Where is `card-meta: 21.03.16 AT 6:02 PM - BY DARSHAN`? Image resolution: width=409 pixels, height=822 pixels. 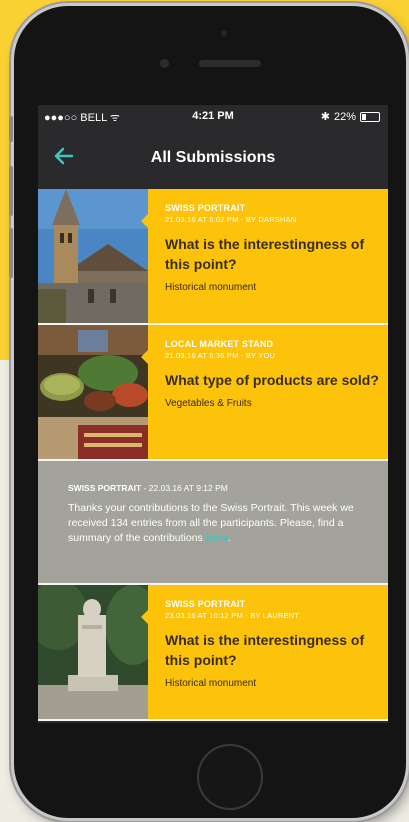 card-meta: 21.03.16 AT 6:02 PM - BY DARSHAN is located at coordinates (231, 219).